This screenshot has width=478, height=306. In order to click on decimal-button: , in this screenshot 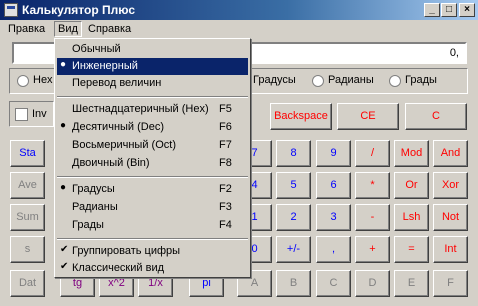, I will do `click(333, 249)`.